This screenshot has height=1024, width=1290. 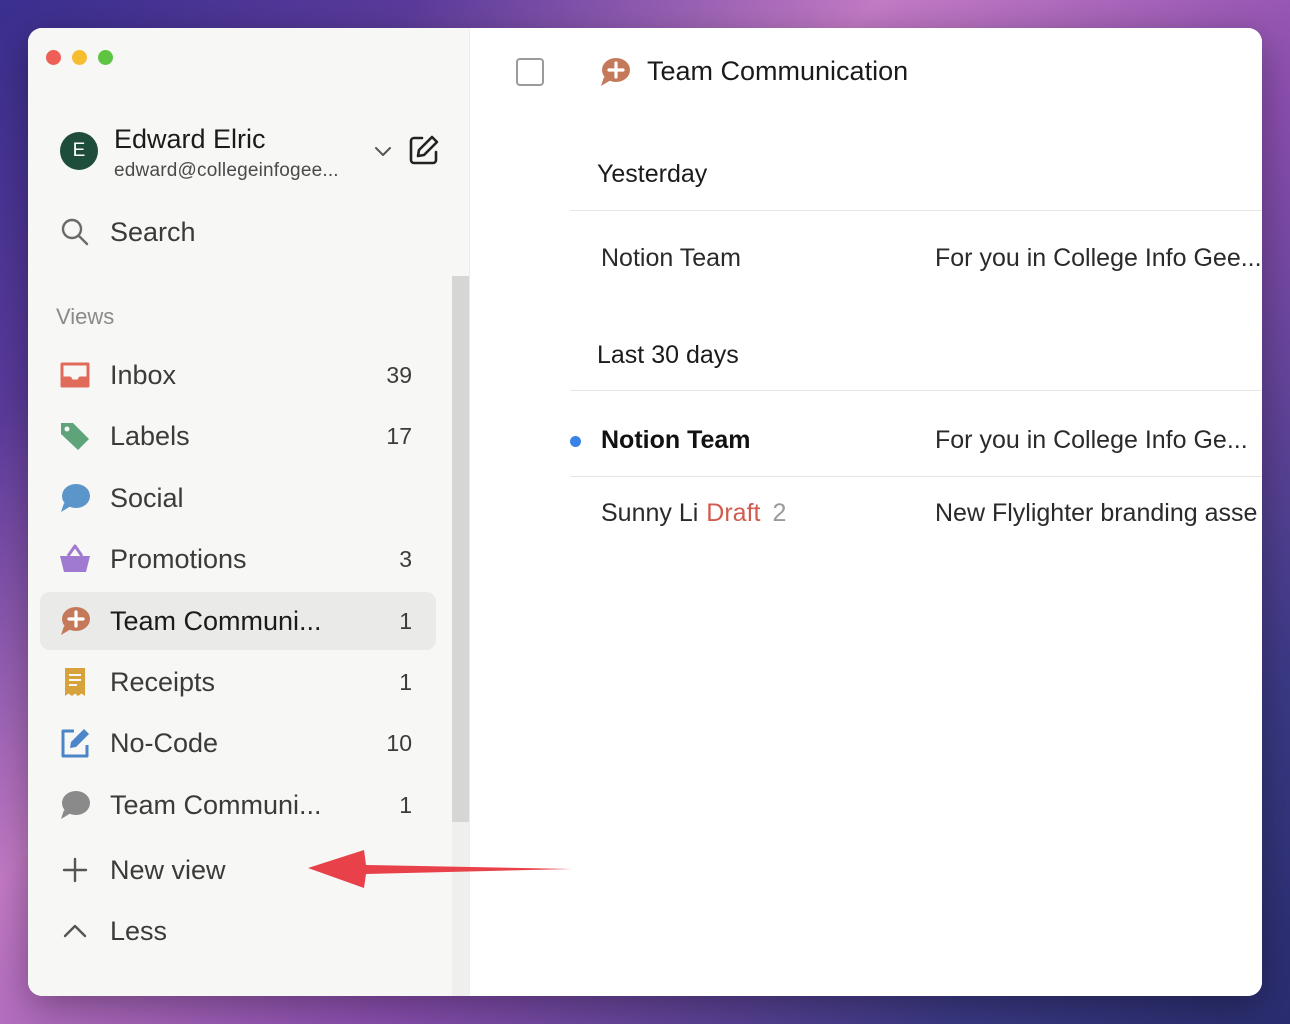 I want to click on annotation-arrow, so click(x=440, y=869).